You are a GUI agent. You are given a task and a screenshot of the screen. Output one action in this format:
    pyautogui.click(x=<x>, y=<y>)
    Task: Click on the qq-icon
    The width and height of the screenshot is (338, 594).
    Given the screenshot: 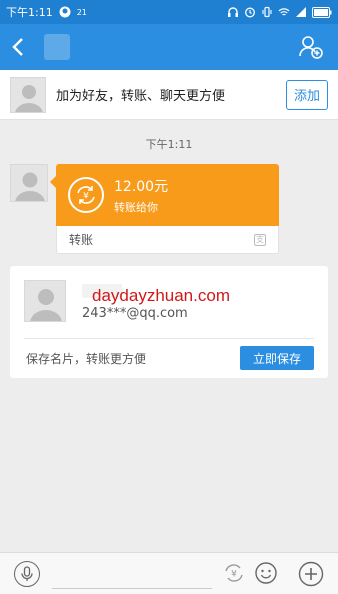 What is the action you would take?
    pyautogui.click(x=65, y=12)
    